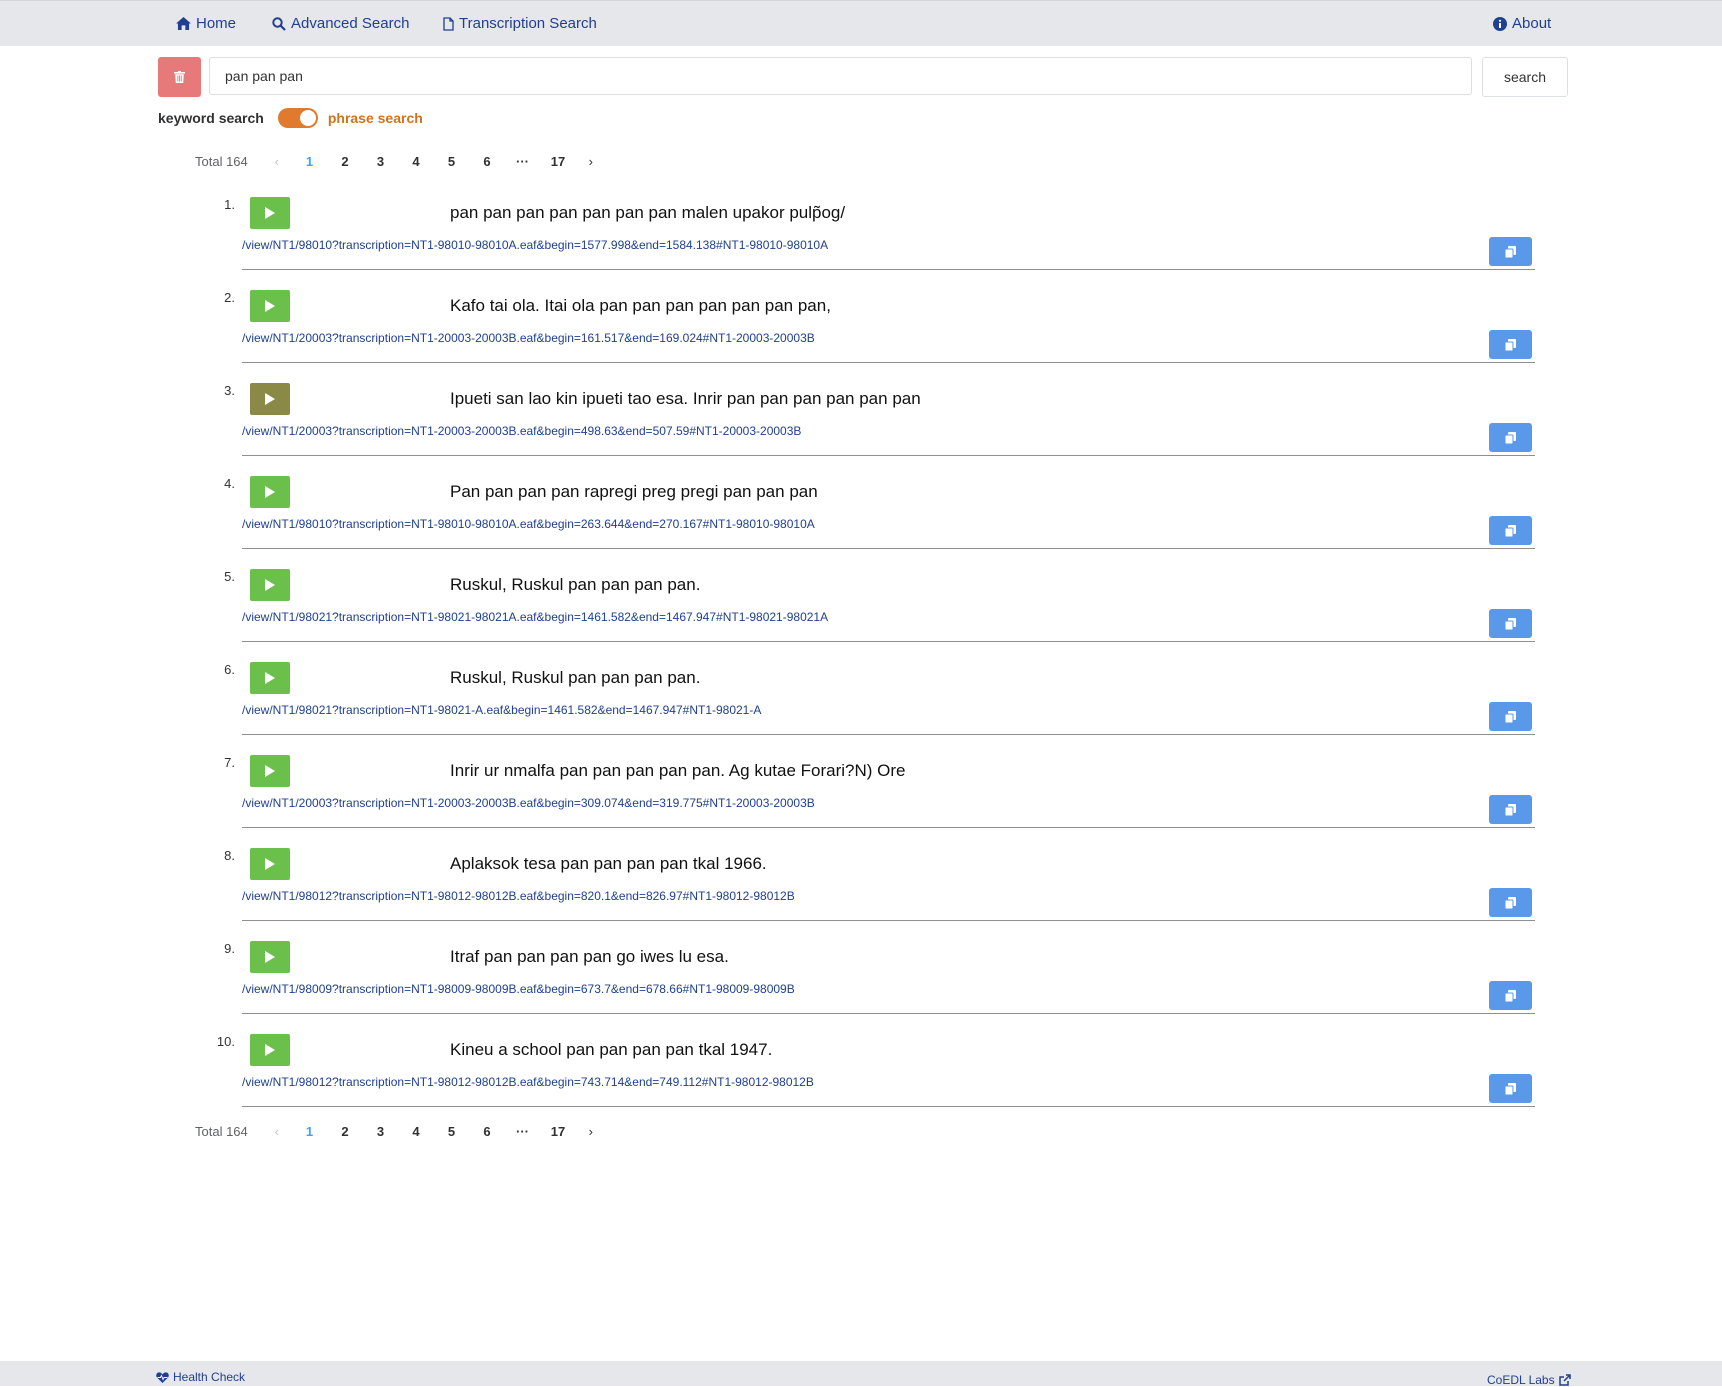 The height and width of the screenshot is (1387, 1722). Describe the element at coordinates (448, 23) in the screenshot. I see `file-icon` at that location.